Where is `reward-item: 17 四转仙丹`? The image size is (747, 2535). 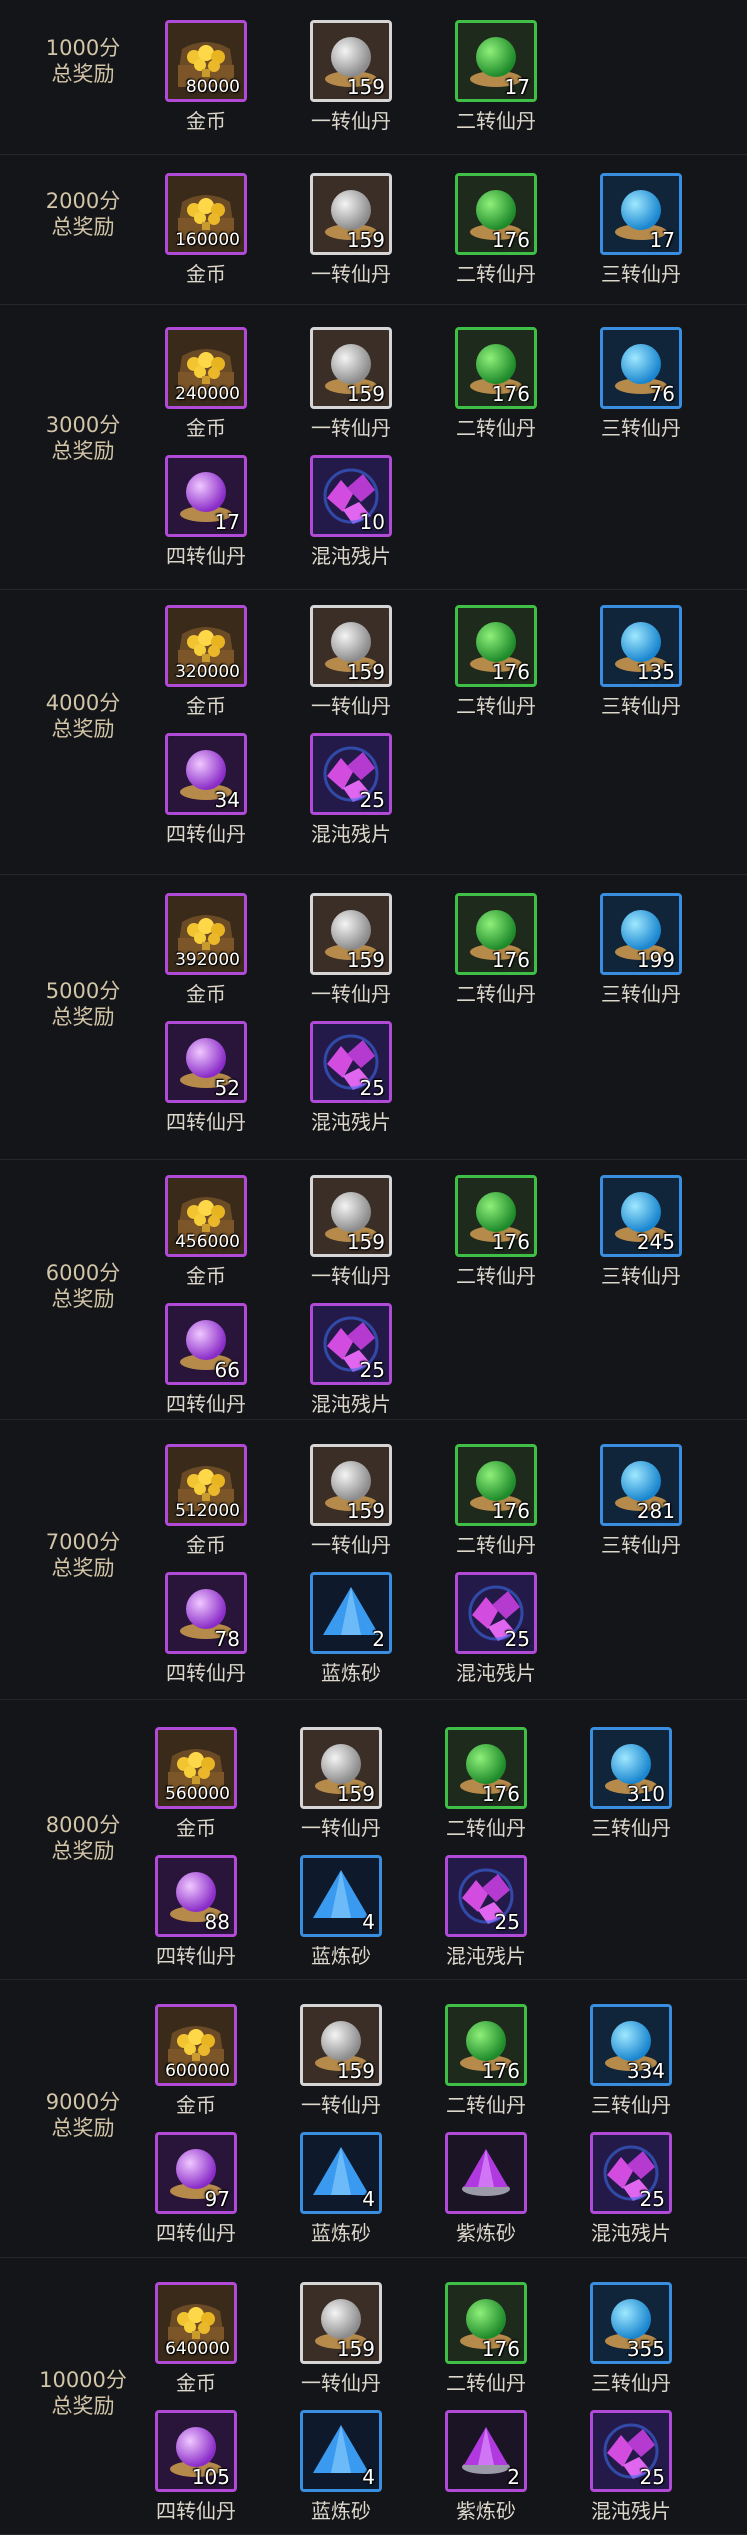
reward-item: 17 四转仙丹 is located at coordinates (206, 515).